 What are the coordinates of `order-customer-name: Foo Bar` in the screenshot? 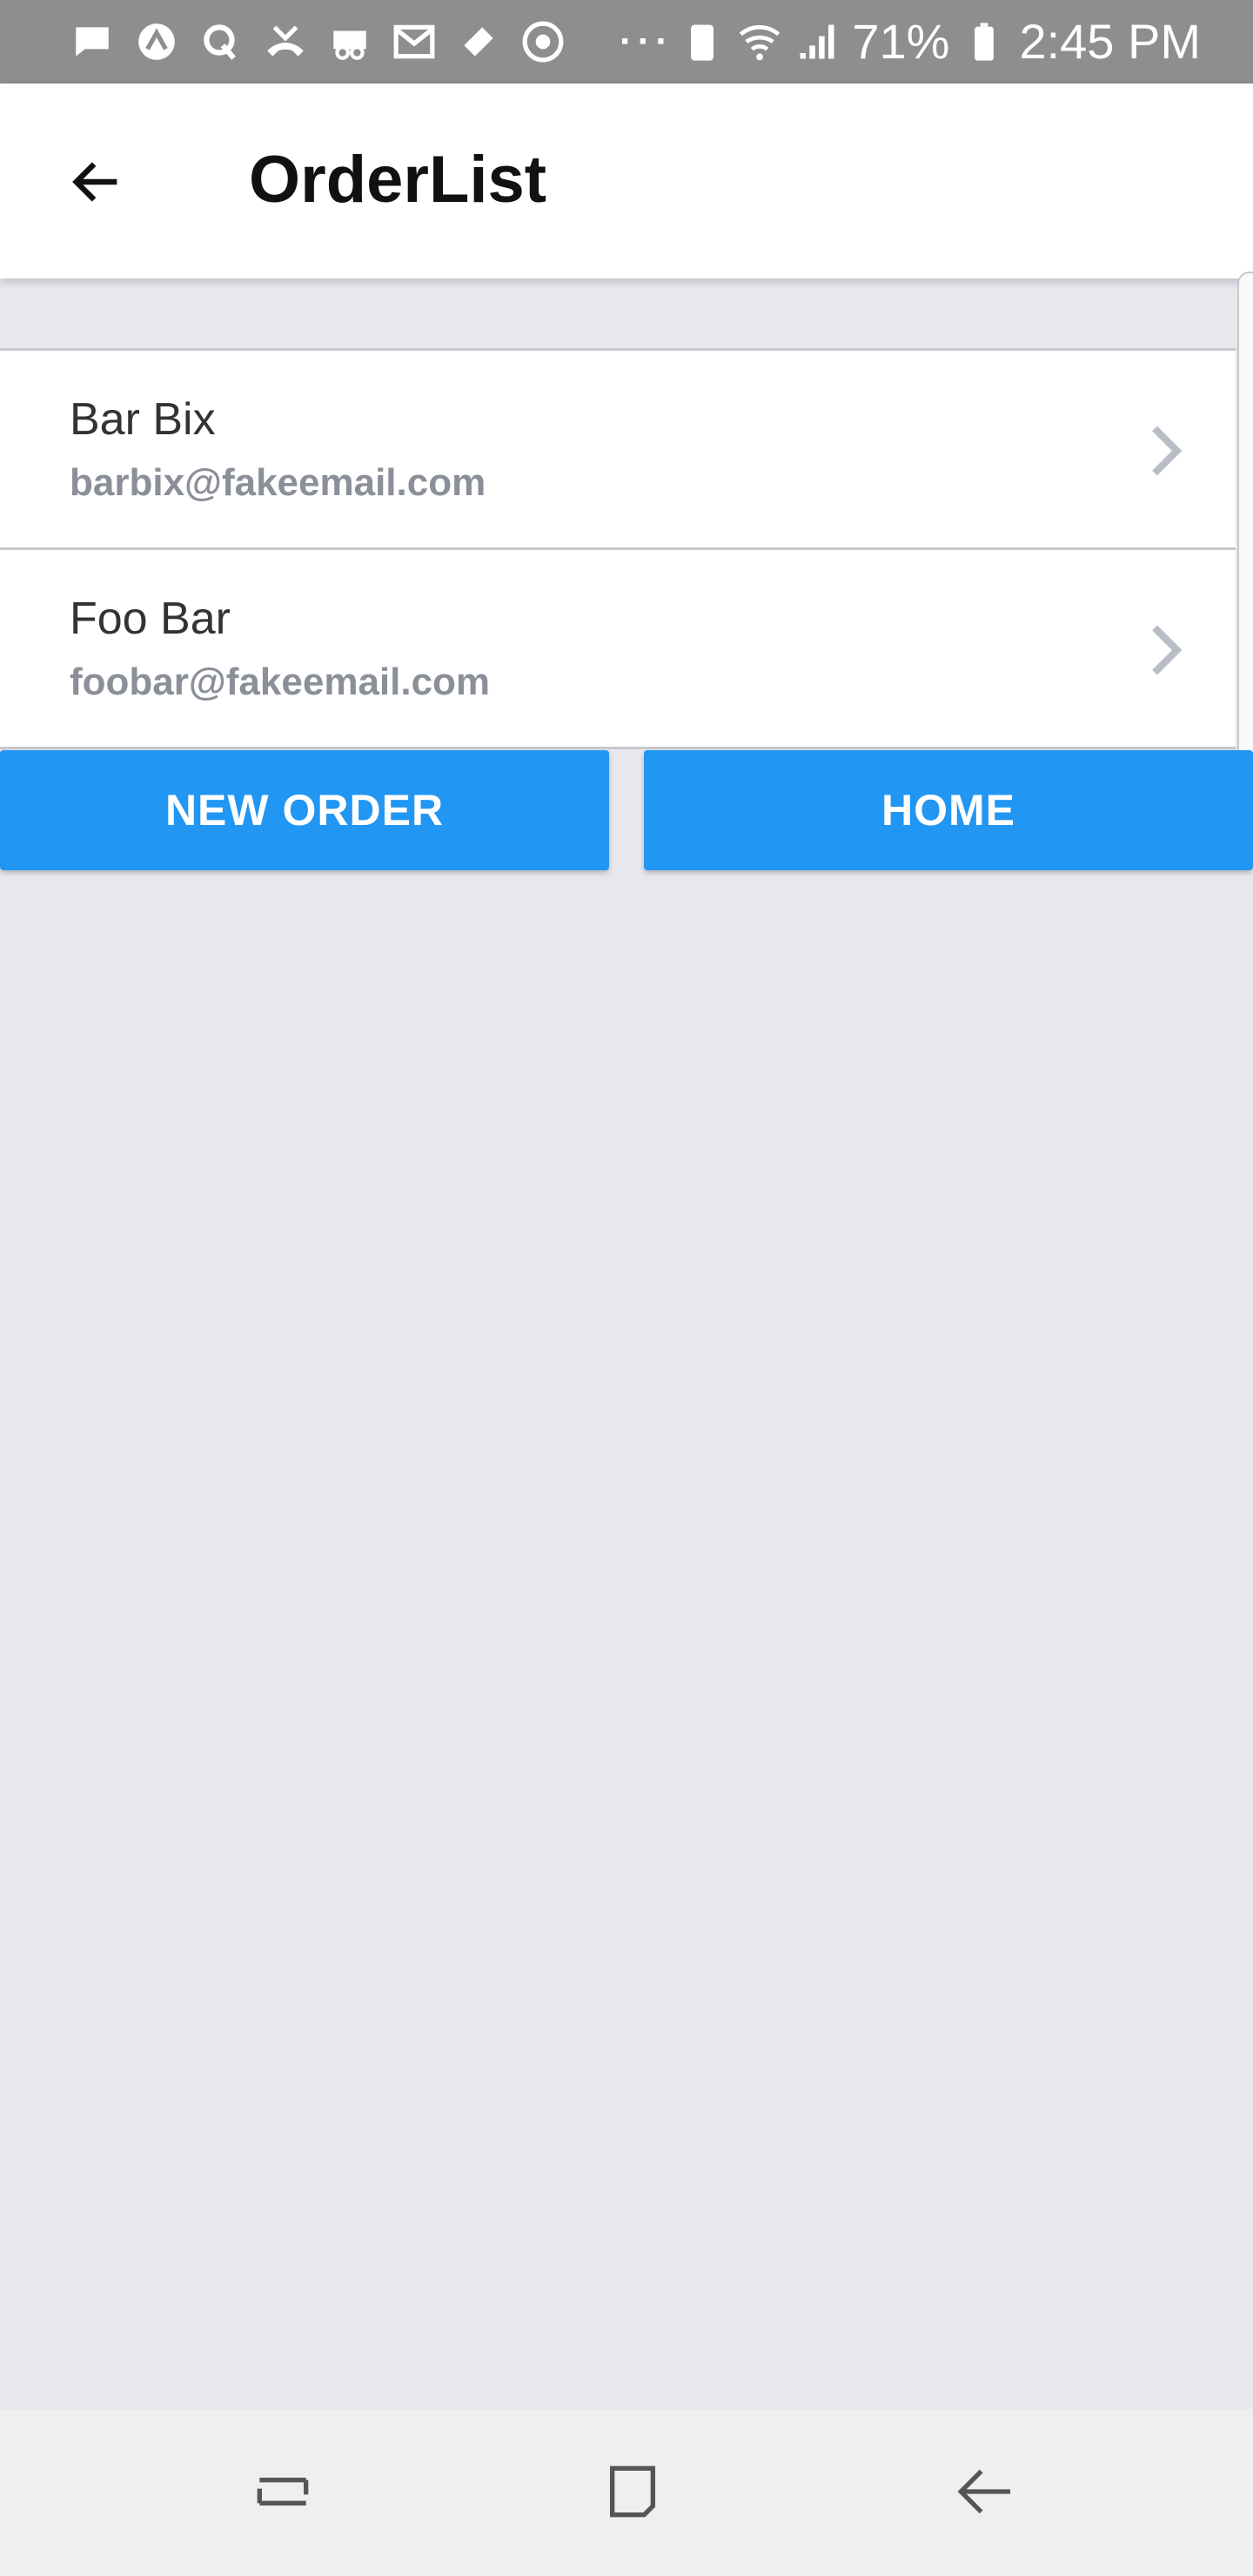 It's located at (150, 619).